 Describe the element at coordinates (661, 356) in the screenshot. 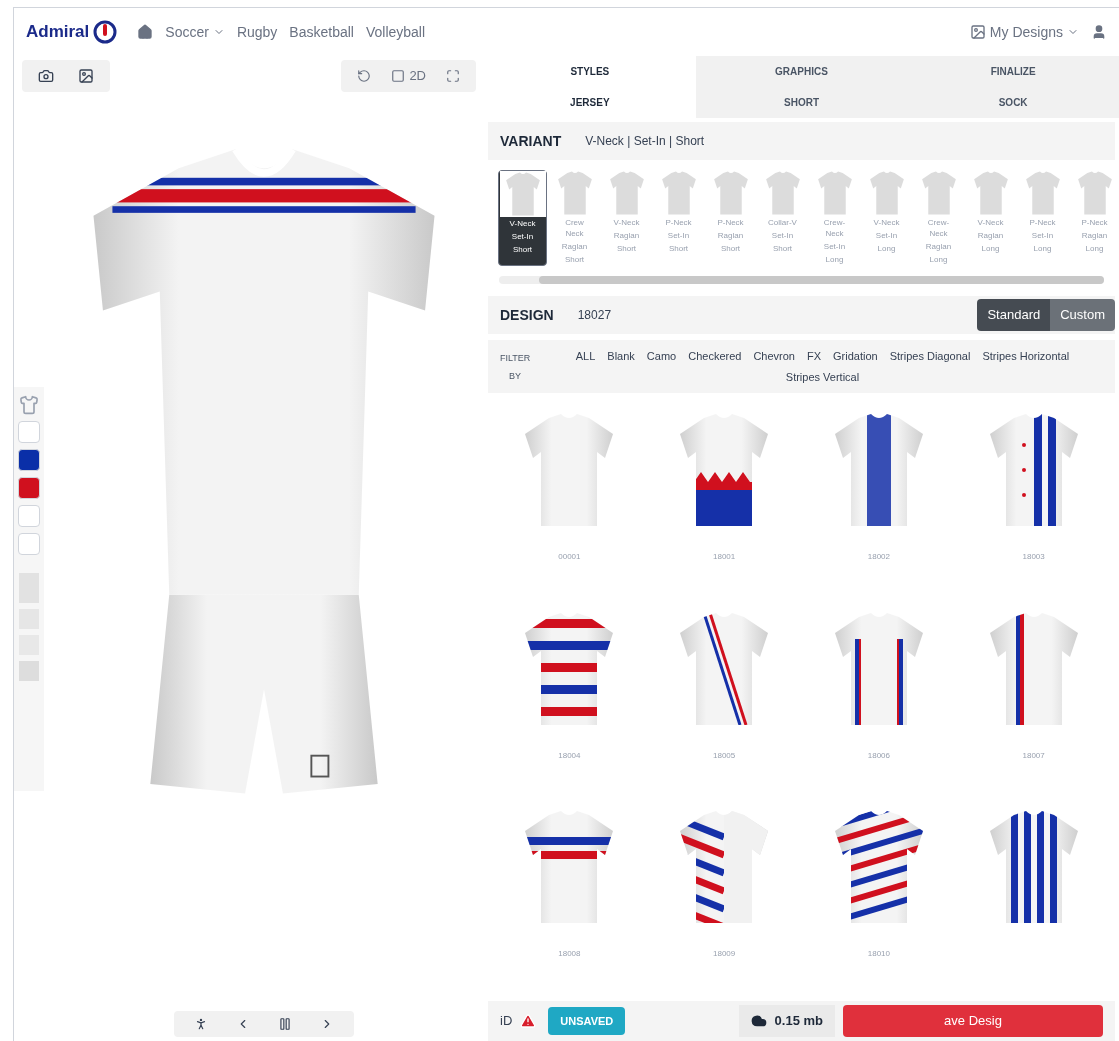

I see `filter-option: Camo` at that location.